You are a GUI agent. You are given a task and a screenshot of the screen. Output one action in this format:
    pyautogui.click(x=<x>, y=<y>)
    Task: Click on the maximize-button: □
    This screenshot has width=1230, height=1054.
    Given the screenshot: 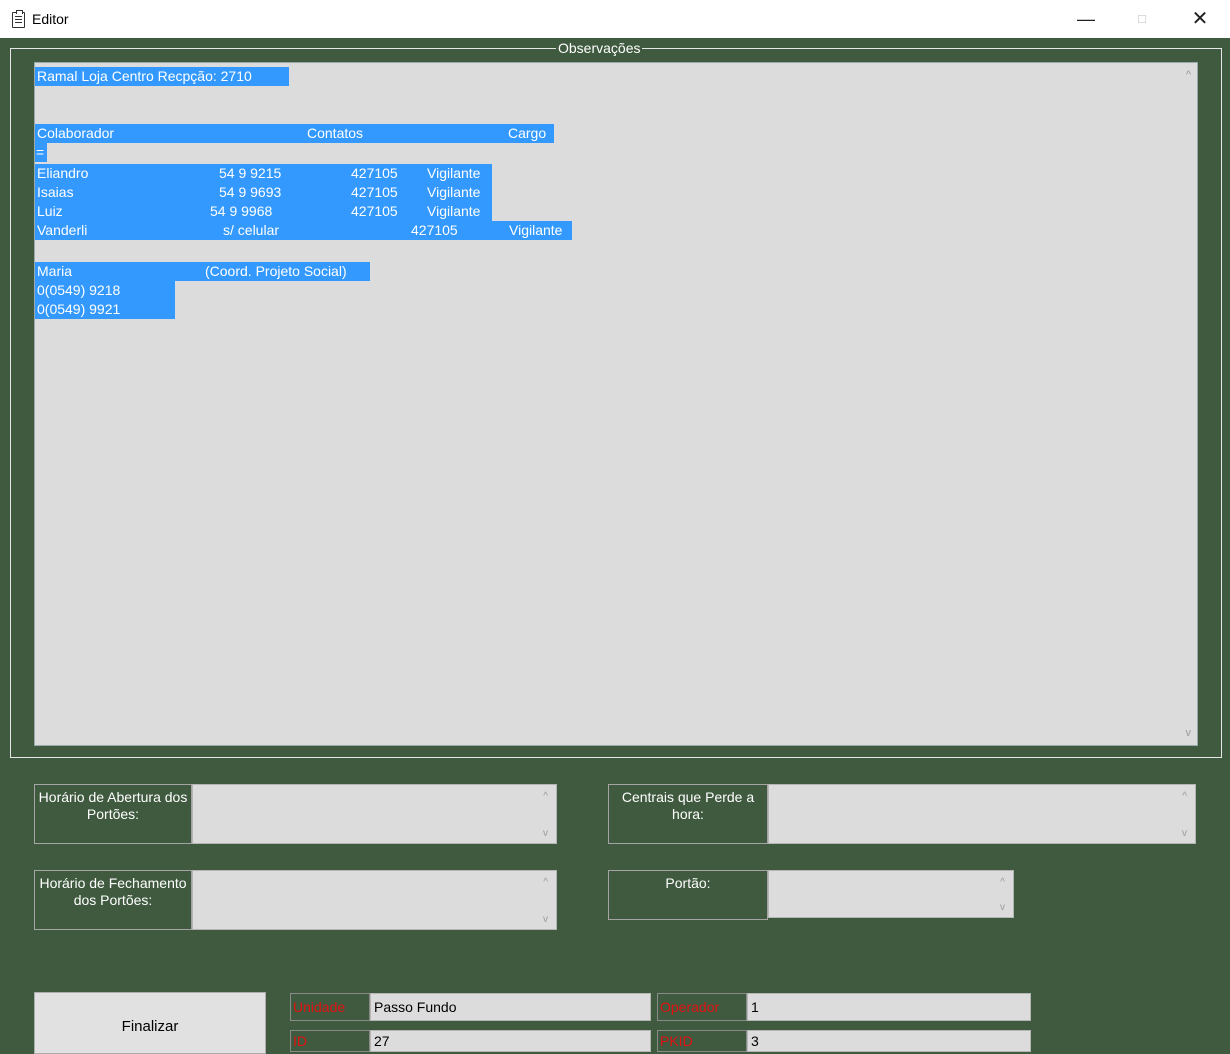 What is the action you would take?
    pyautogui.click(x=1142, y=19)
    